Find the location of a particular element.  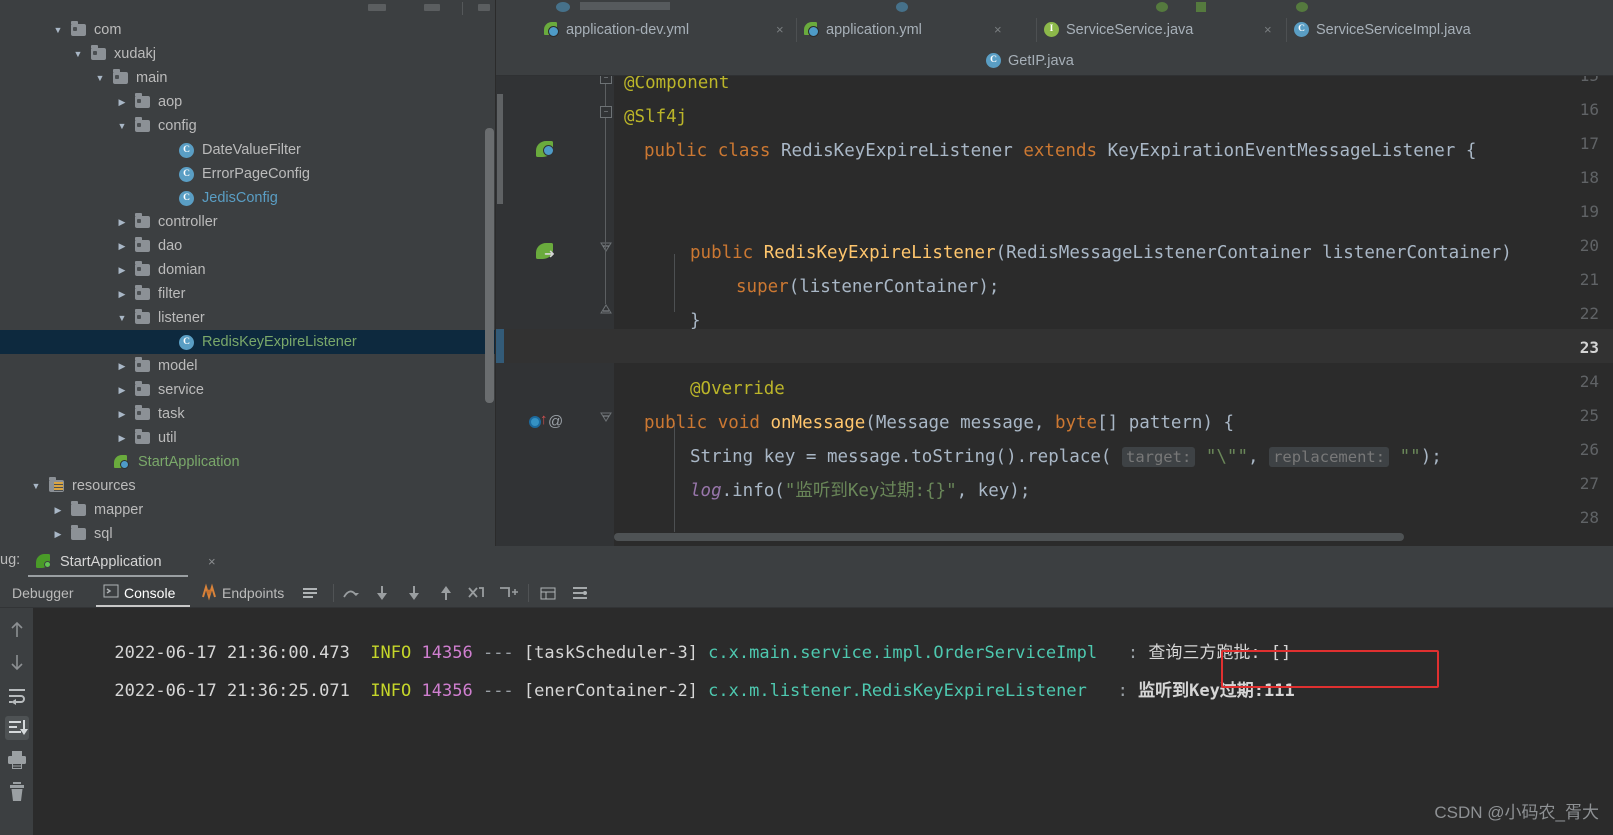

fold-collapse-icon is located at coordinates (606, 308).